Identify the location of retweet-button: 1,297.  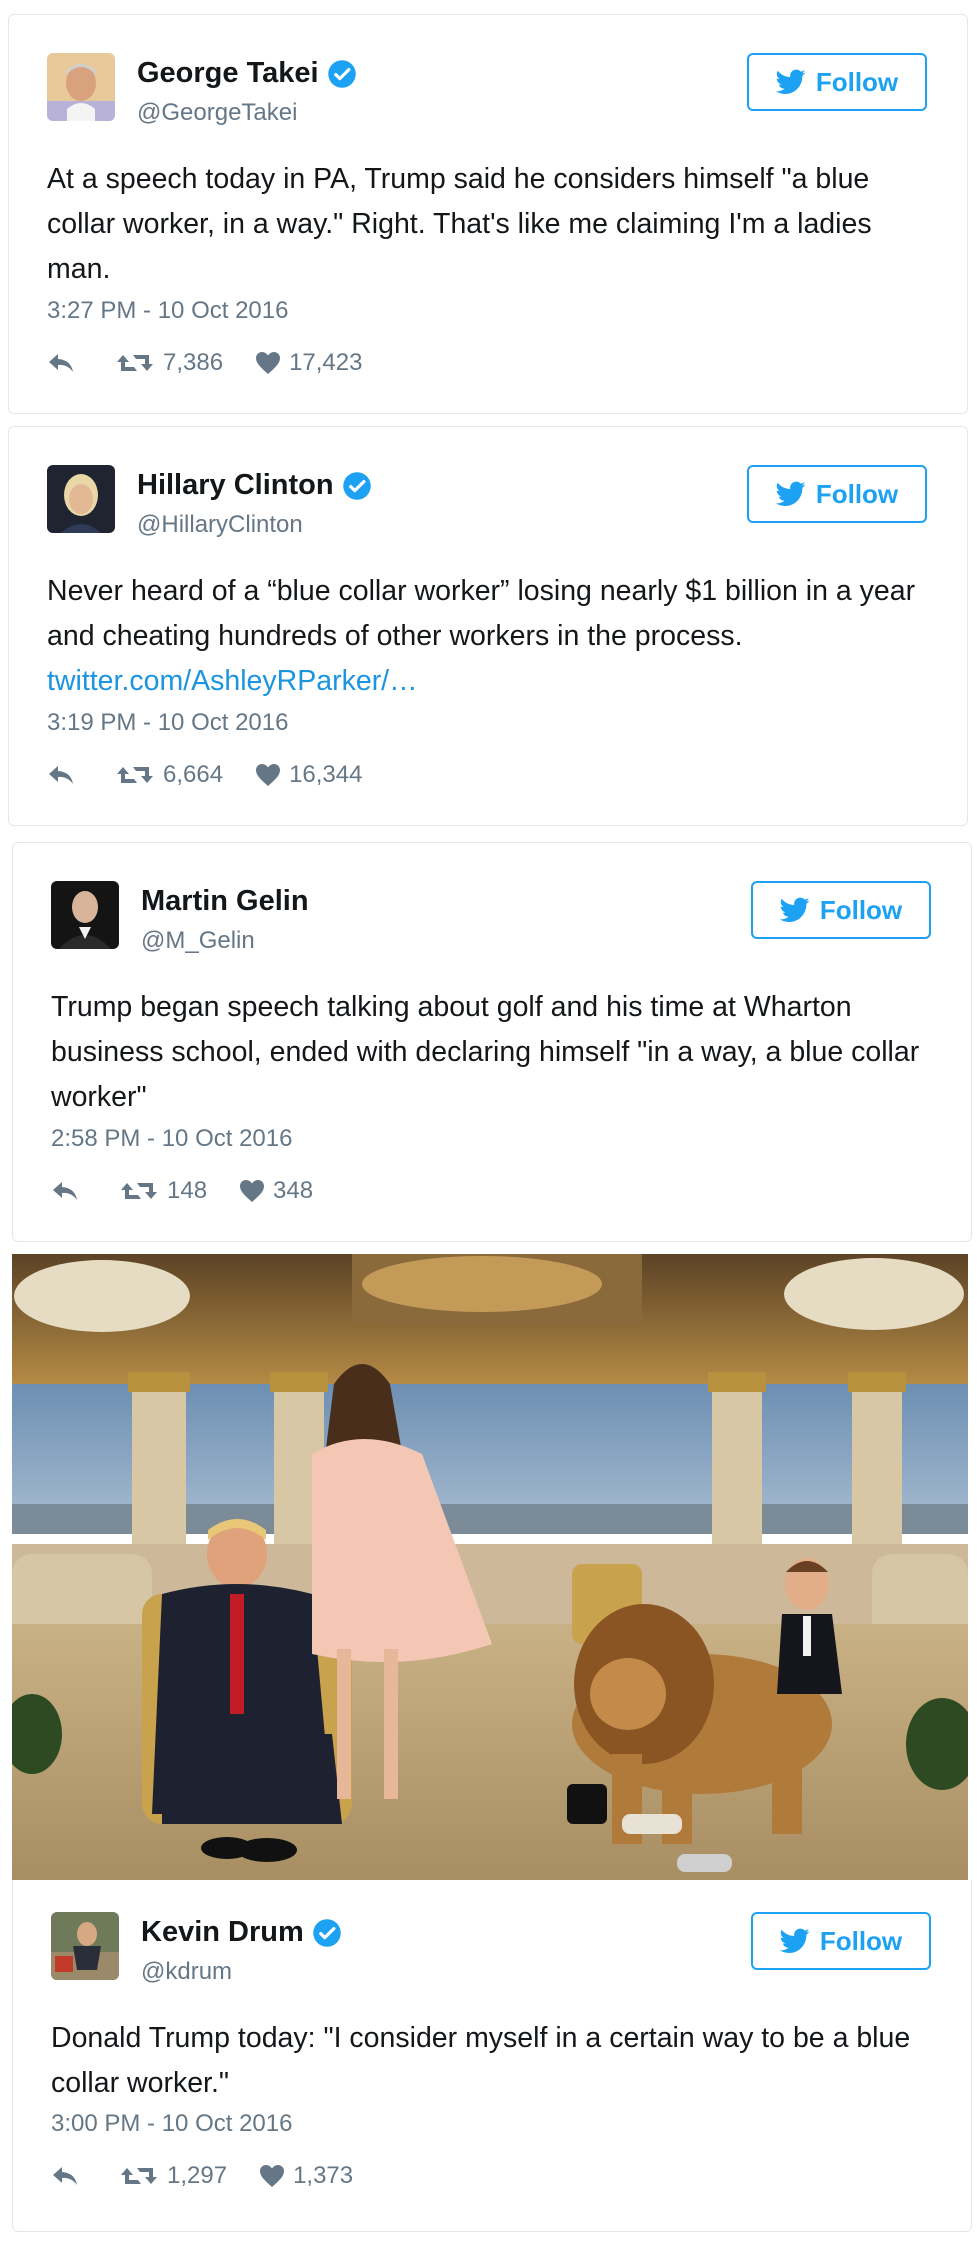
(173, 2176).